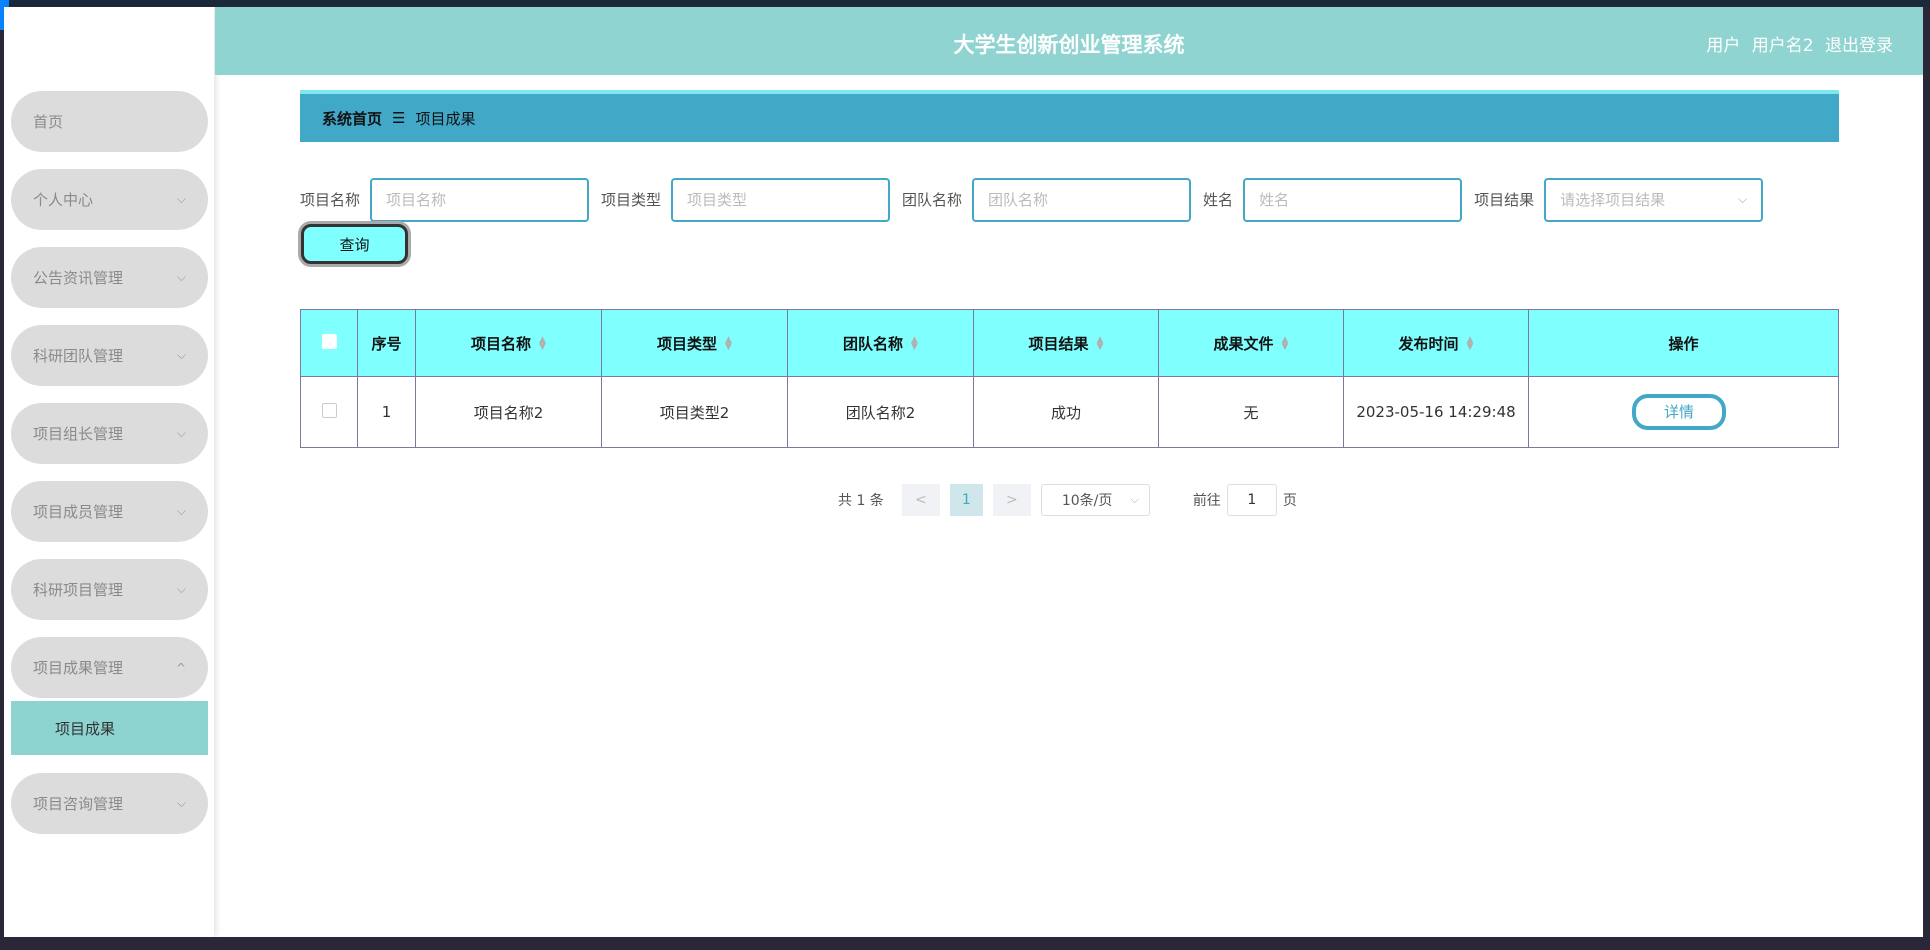 The width and height of the screenshot is (1930, 950). I want to click on cell-team-name: 团队名称2, so click(880, 412).